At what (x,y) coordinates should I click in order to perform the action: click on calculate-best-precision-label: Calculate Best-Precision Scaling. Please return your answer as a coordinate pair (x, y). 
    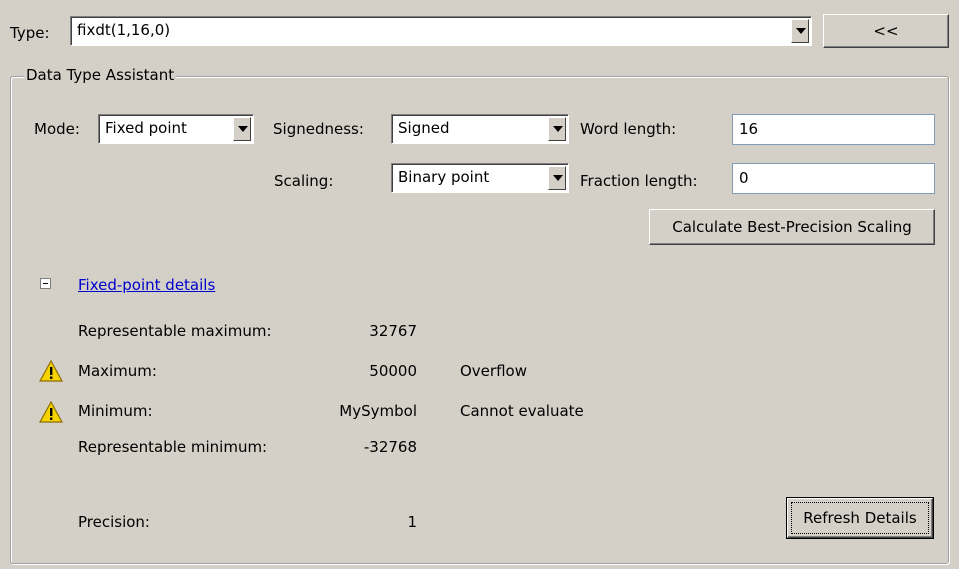
    Looking at the image, I should click on (792, 227).